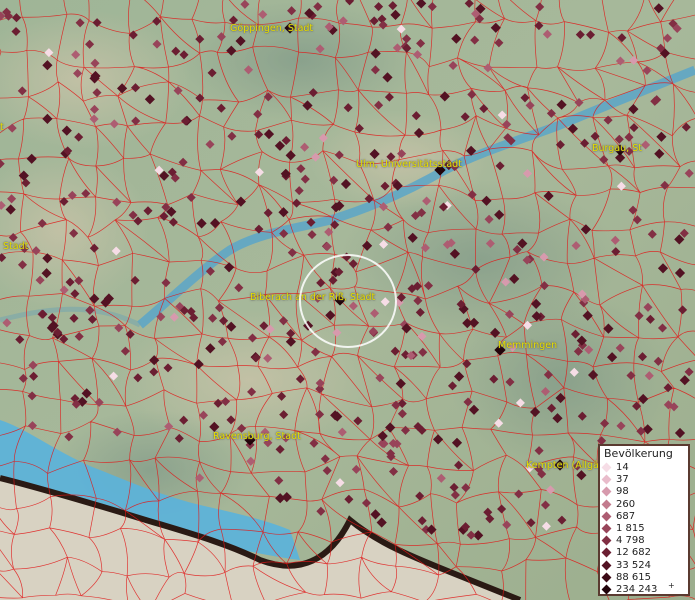  I want to click on legend-class-10: 234 243 +, so click(645, 589).